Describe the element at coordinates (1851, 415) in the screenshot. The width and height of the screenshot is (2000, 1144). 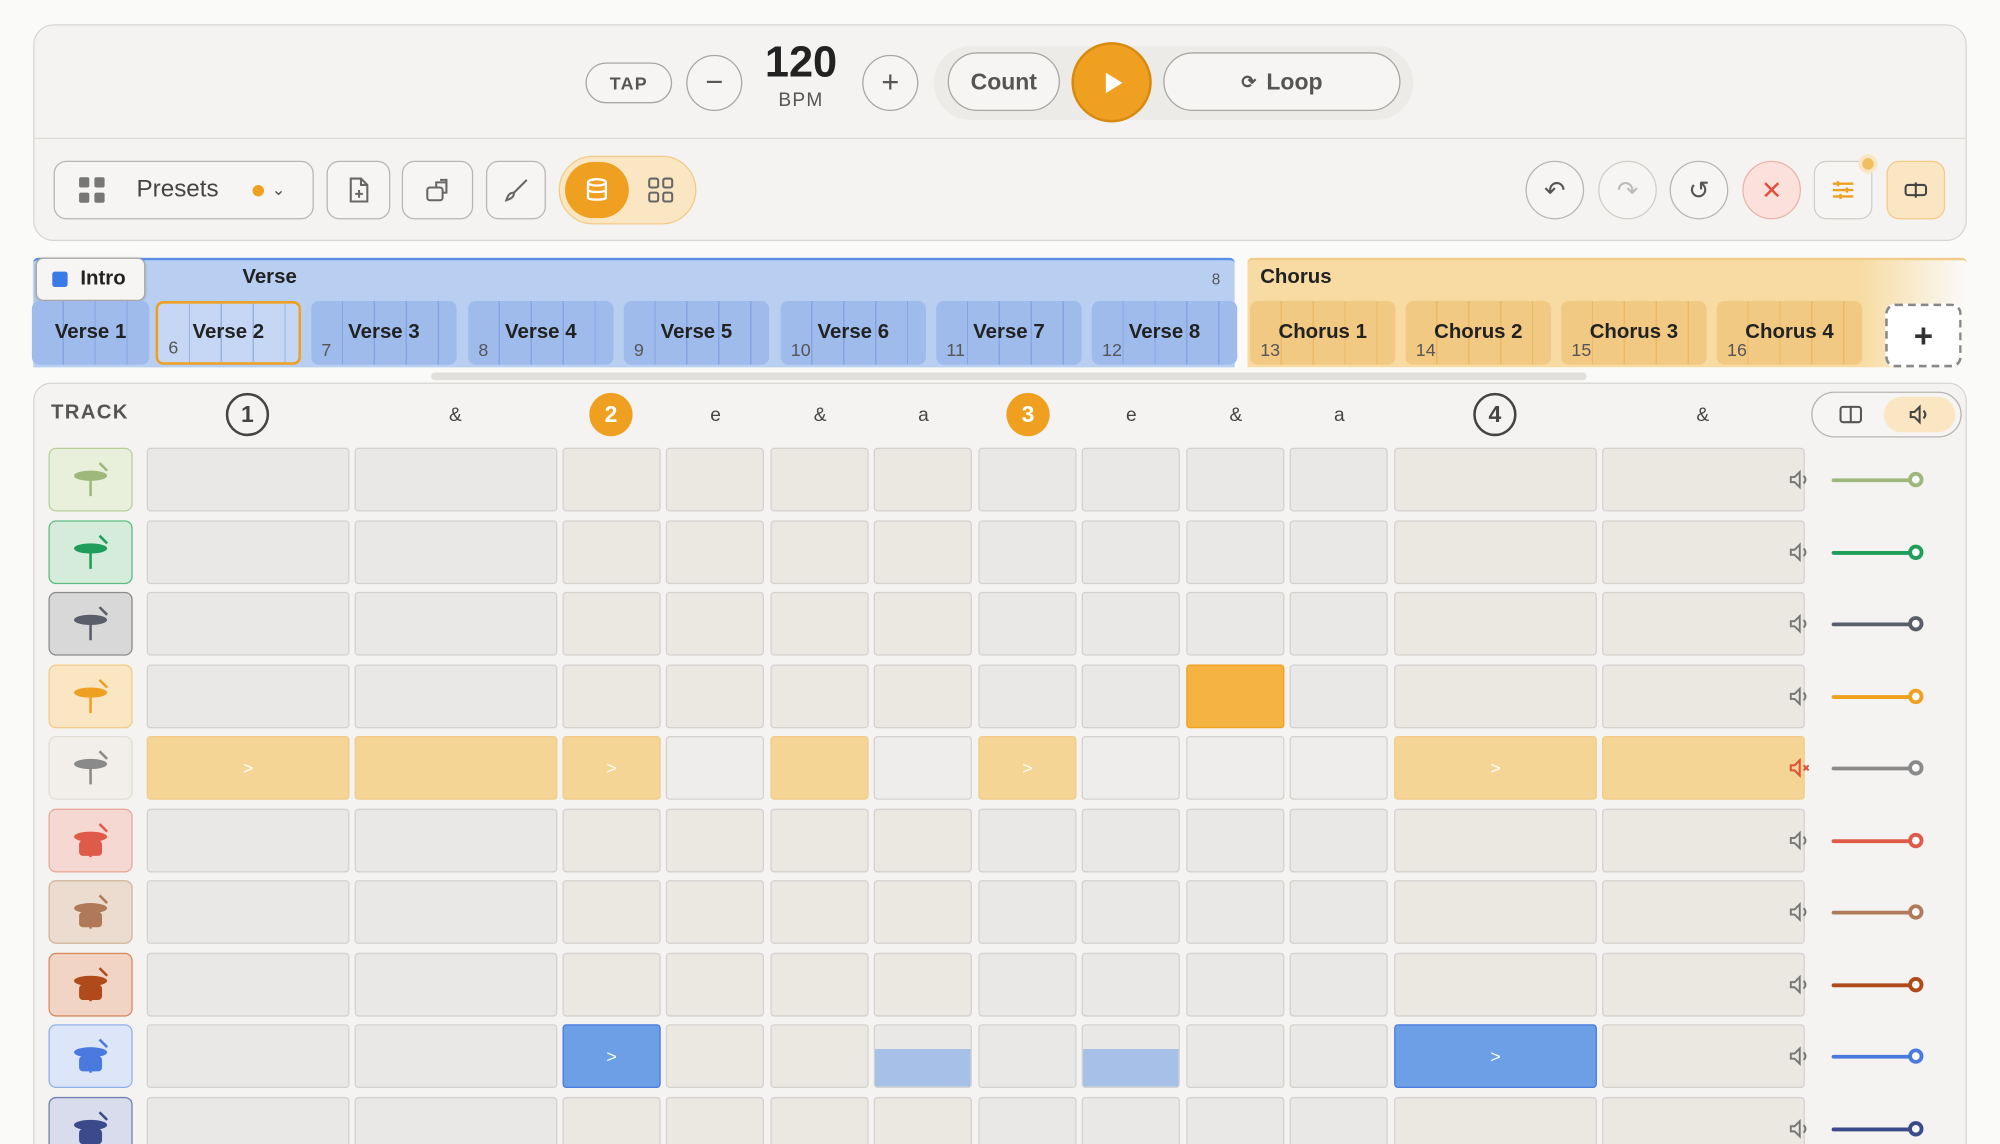
I see `columns-view-button` at that location.